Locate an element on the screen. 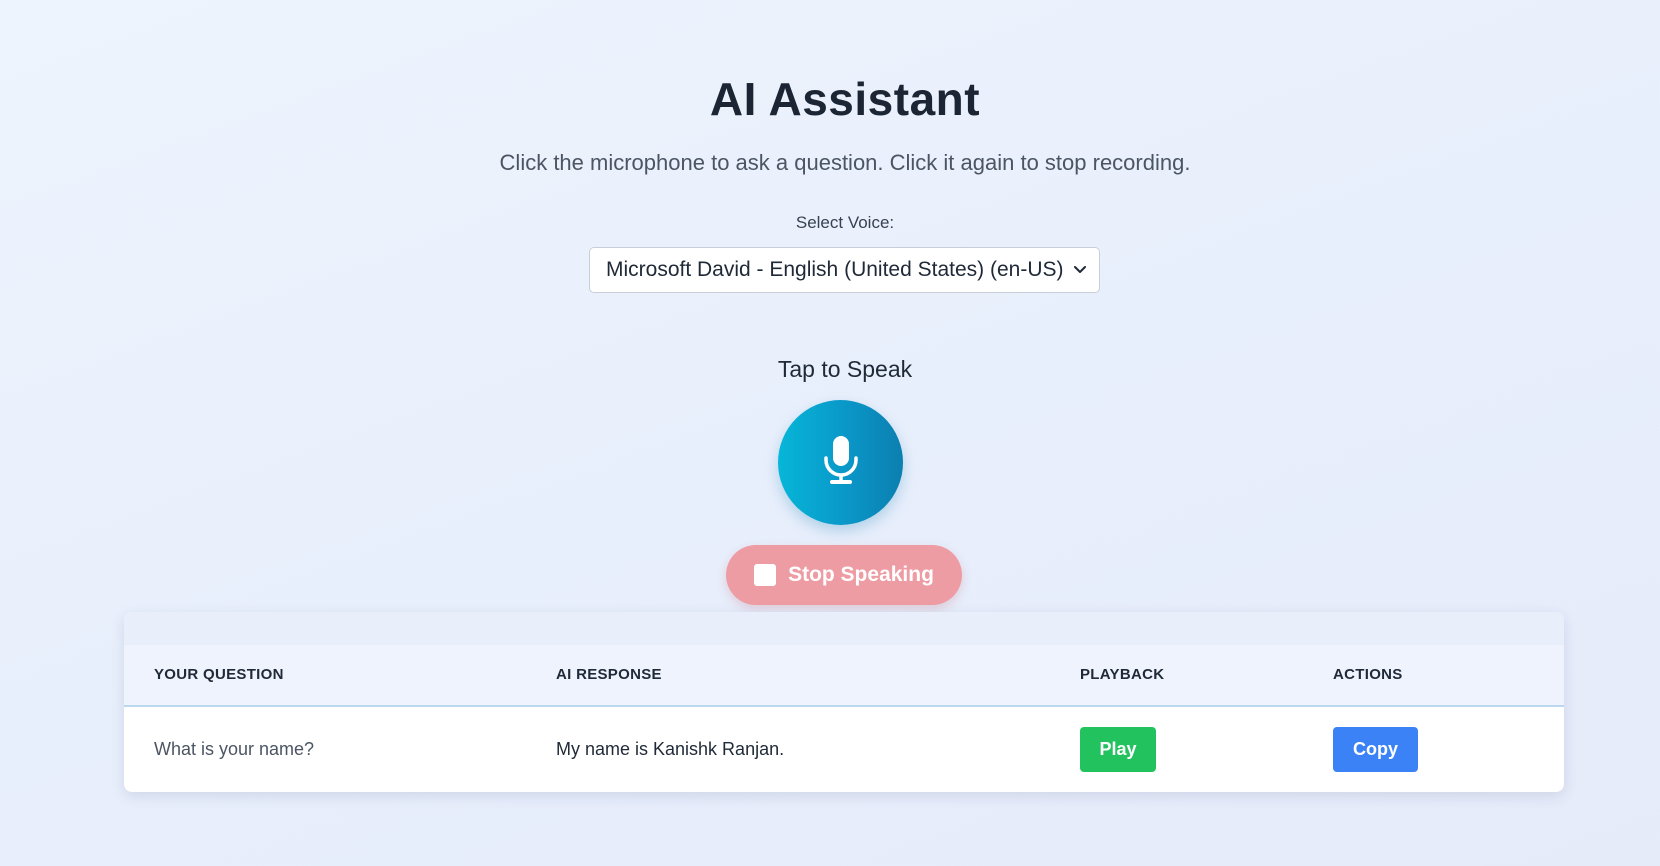 The width and height of the screenshot is (1660, 866). page-title: AI Assistant is located at coordinates (845, 99).